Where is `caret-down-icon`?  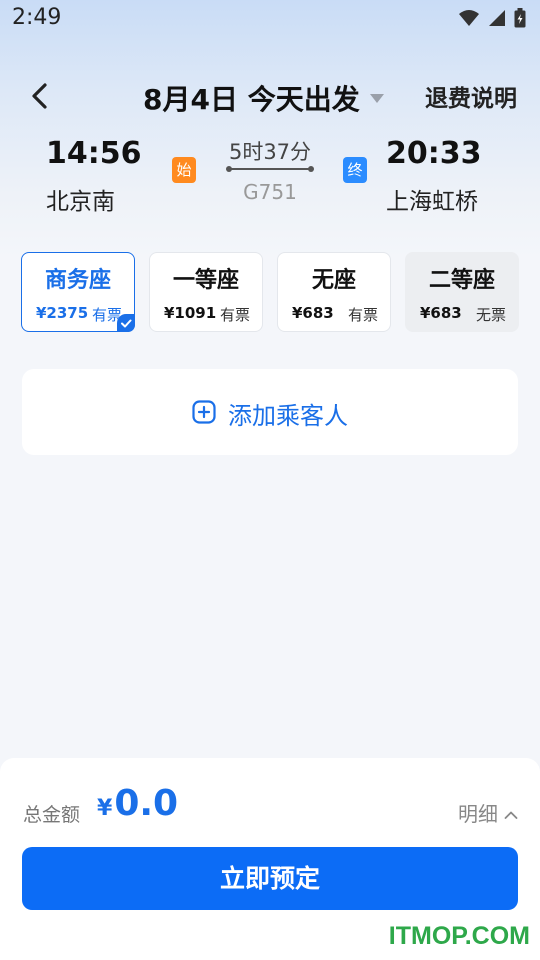
caret-down-icon is located at coordinates (376, 98).